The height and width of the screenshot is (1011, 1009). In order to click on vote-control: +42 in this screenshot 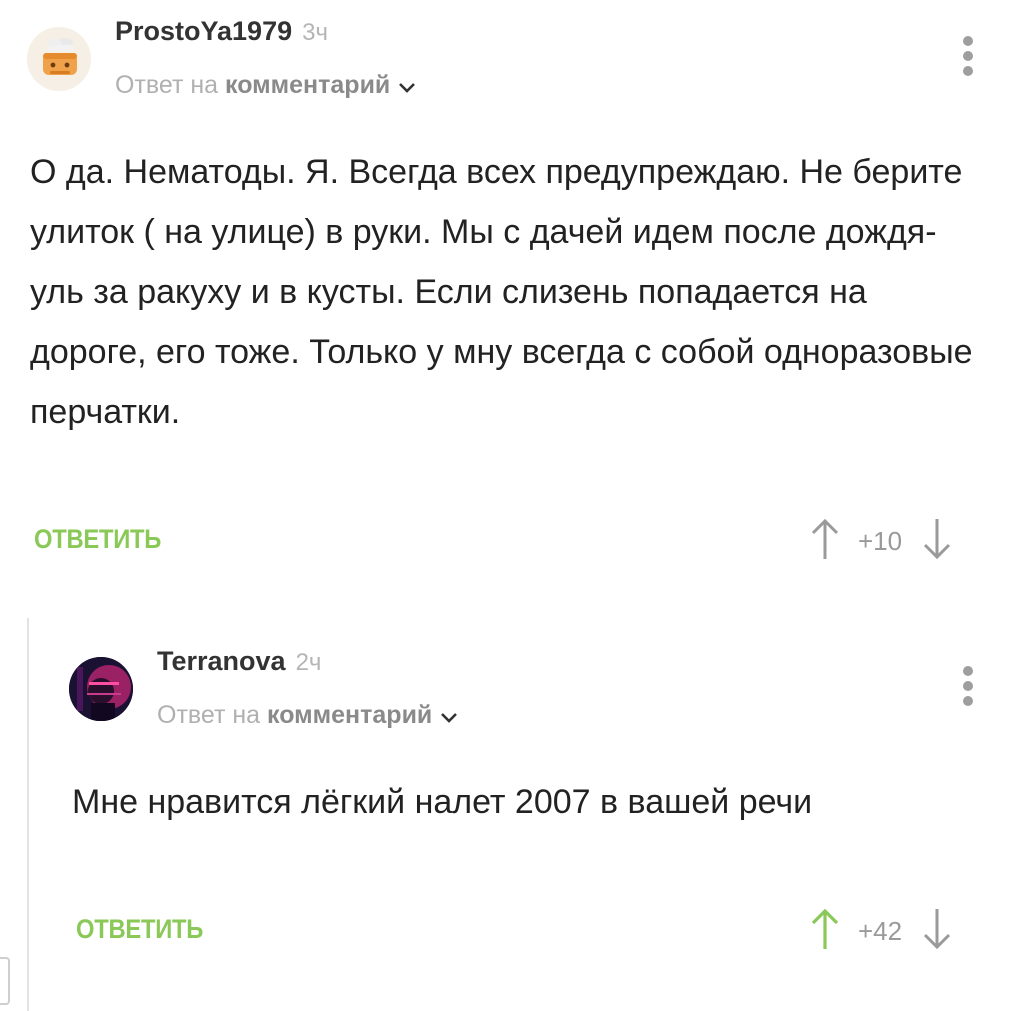, I will do `click(881, 931)`.